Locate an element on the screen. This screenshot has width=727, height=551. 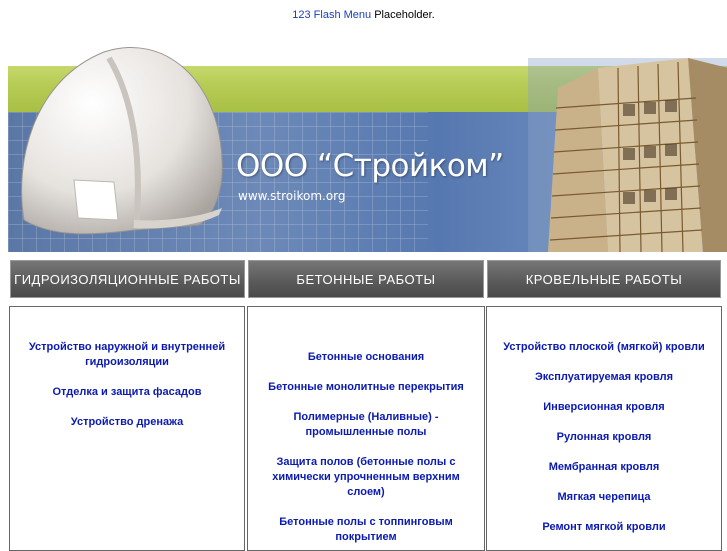
link-concrete-slabs: Бетонные монолитные перекрытия is located at coordinates (366, 387).